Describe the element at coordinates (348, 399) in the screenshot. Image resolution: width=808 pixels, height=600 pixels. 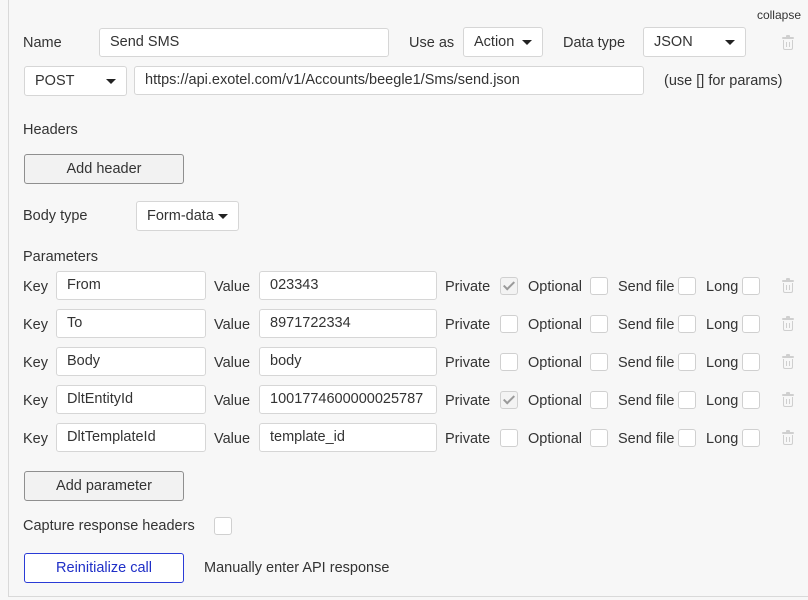
I see `parameter-value-input: 1001774600000025787` at that location.